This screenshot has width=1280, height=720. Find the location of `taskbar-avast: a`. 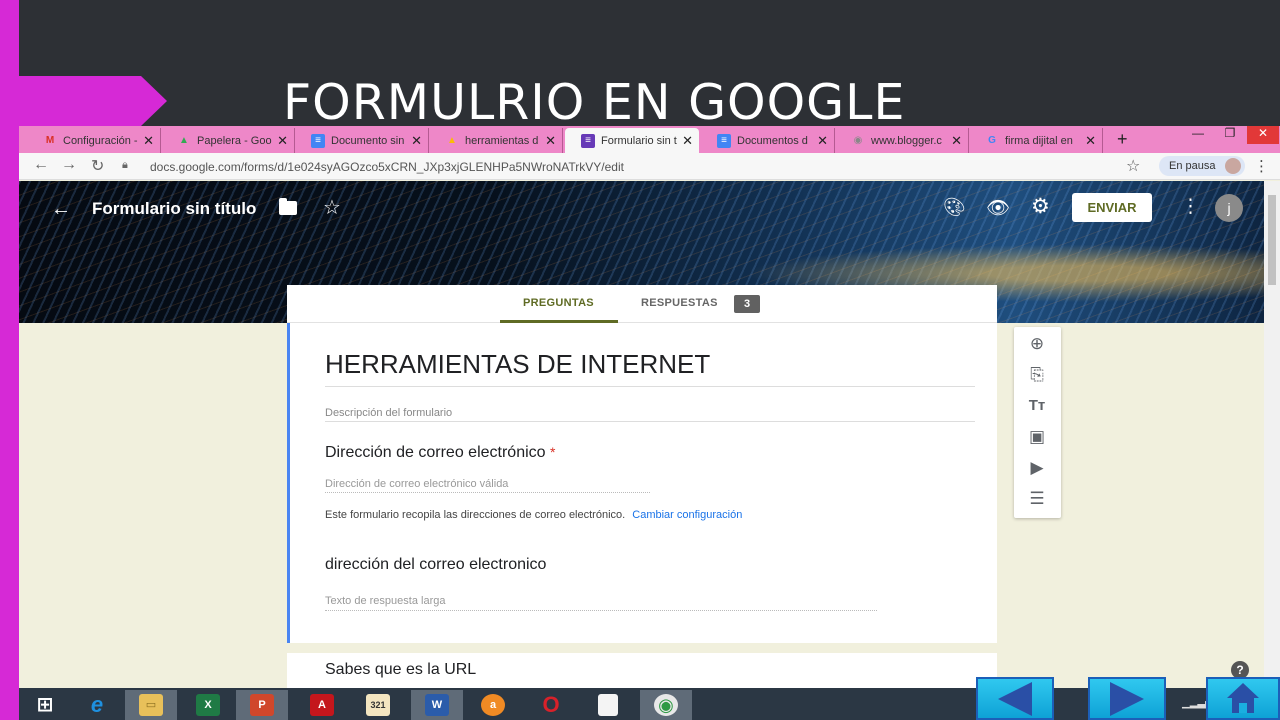

taskbar-avast: a is located at coordinates (493, 705).